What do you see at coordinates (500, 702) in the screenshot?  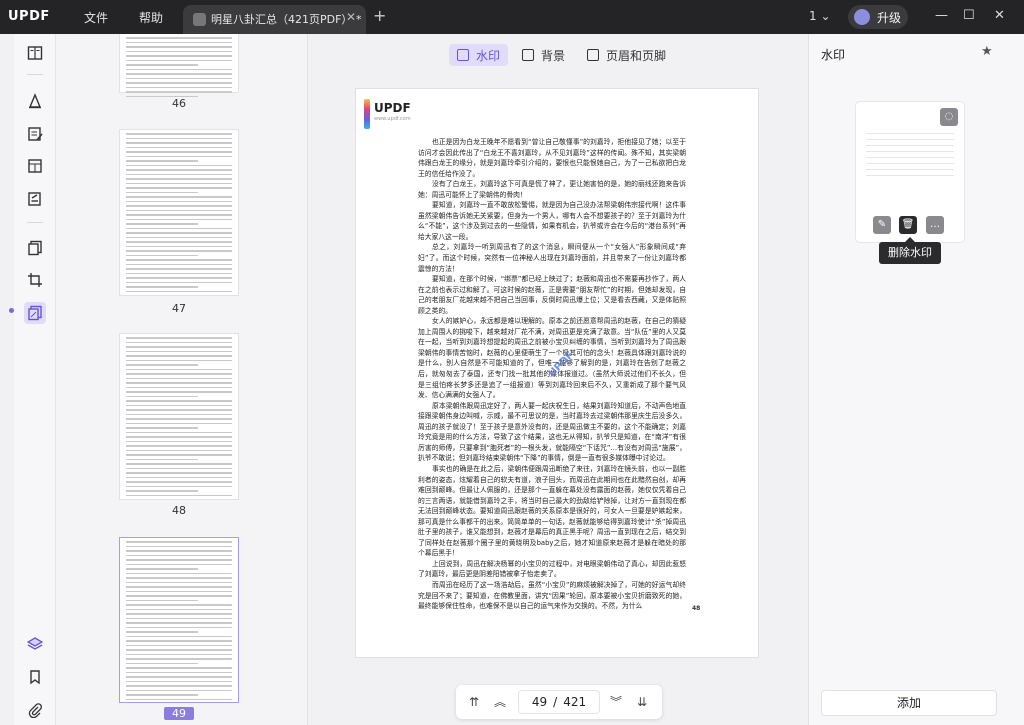 I see `previous-page-icon: ︽` at bounding box center [500, 702].